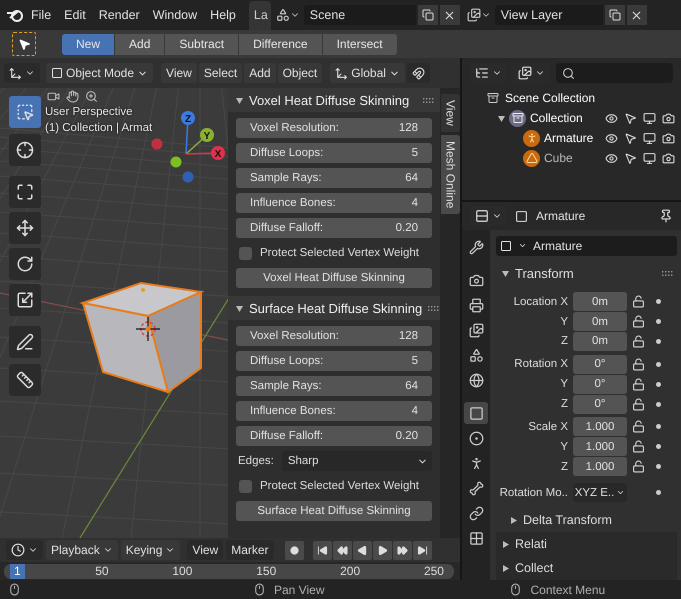  What do you see at coordinates (41, 15) in the screenshot?
I see `menu-item: File` at bounding box center [41, 15].